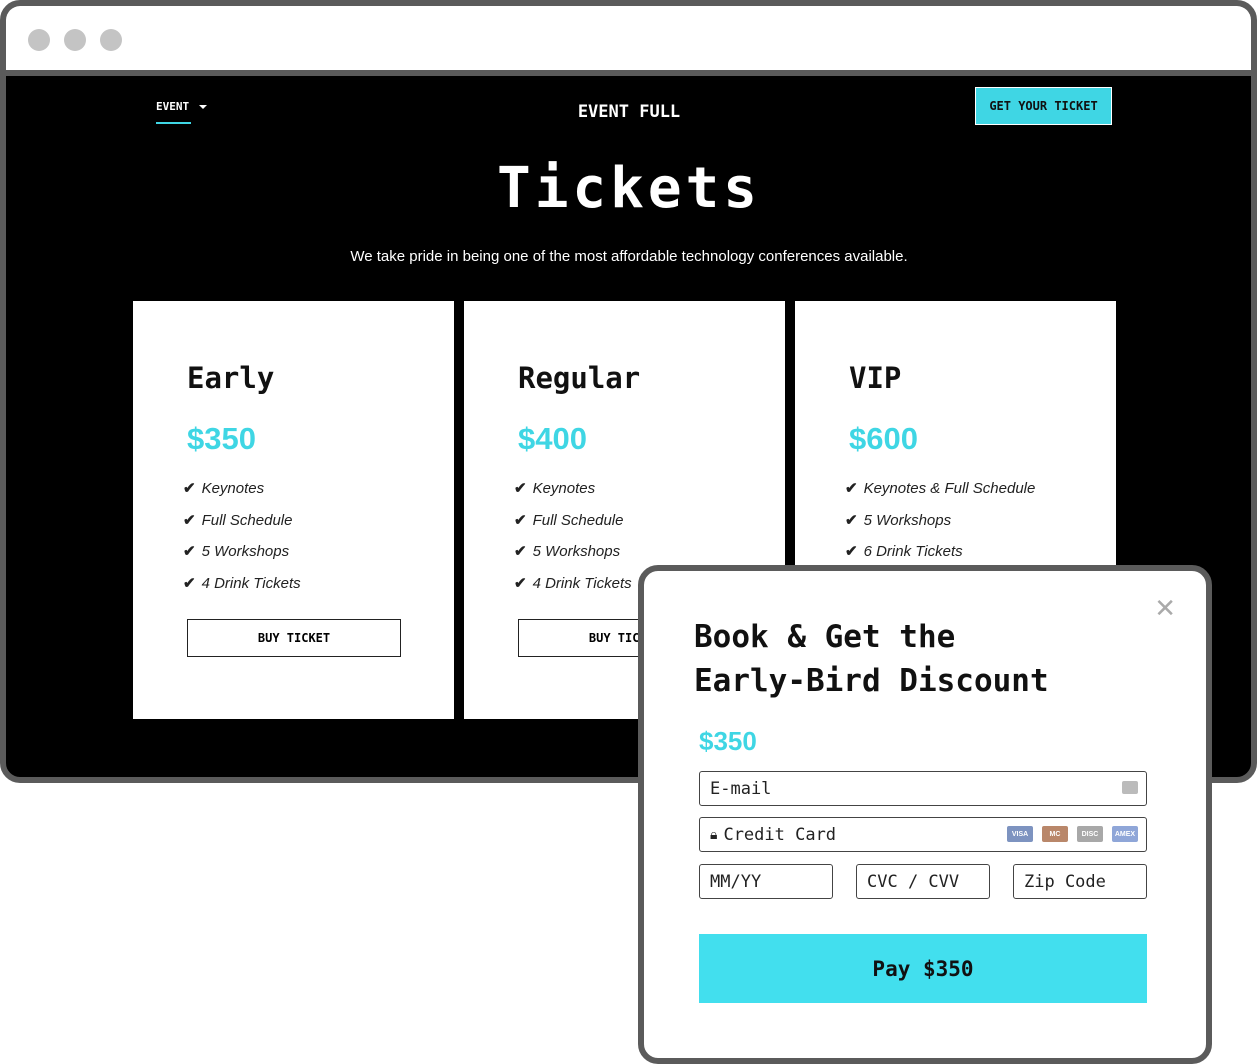 The height and width of the screenshot is (1064, 1258). Describe the element at coordinates (923, 881) in the screenshot. I see `cvc-field: CVC / CVV` at that location.